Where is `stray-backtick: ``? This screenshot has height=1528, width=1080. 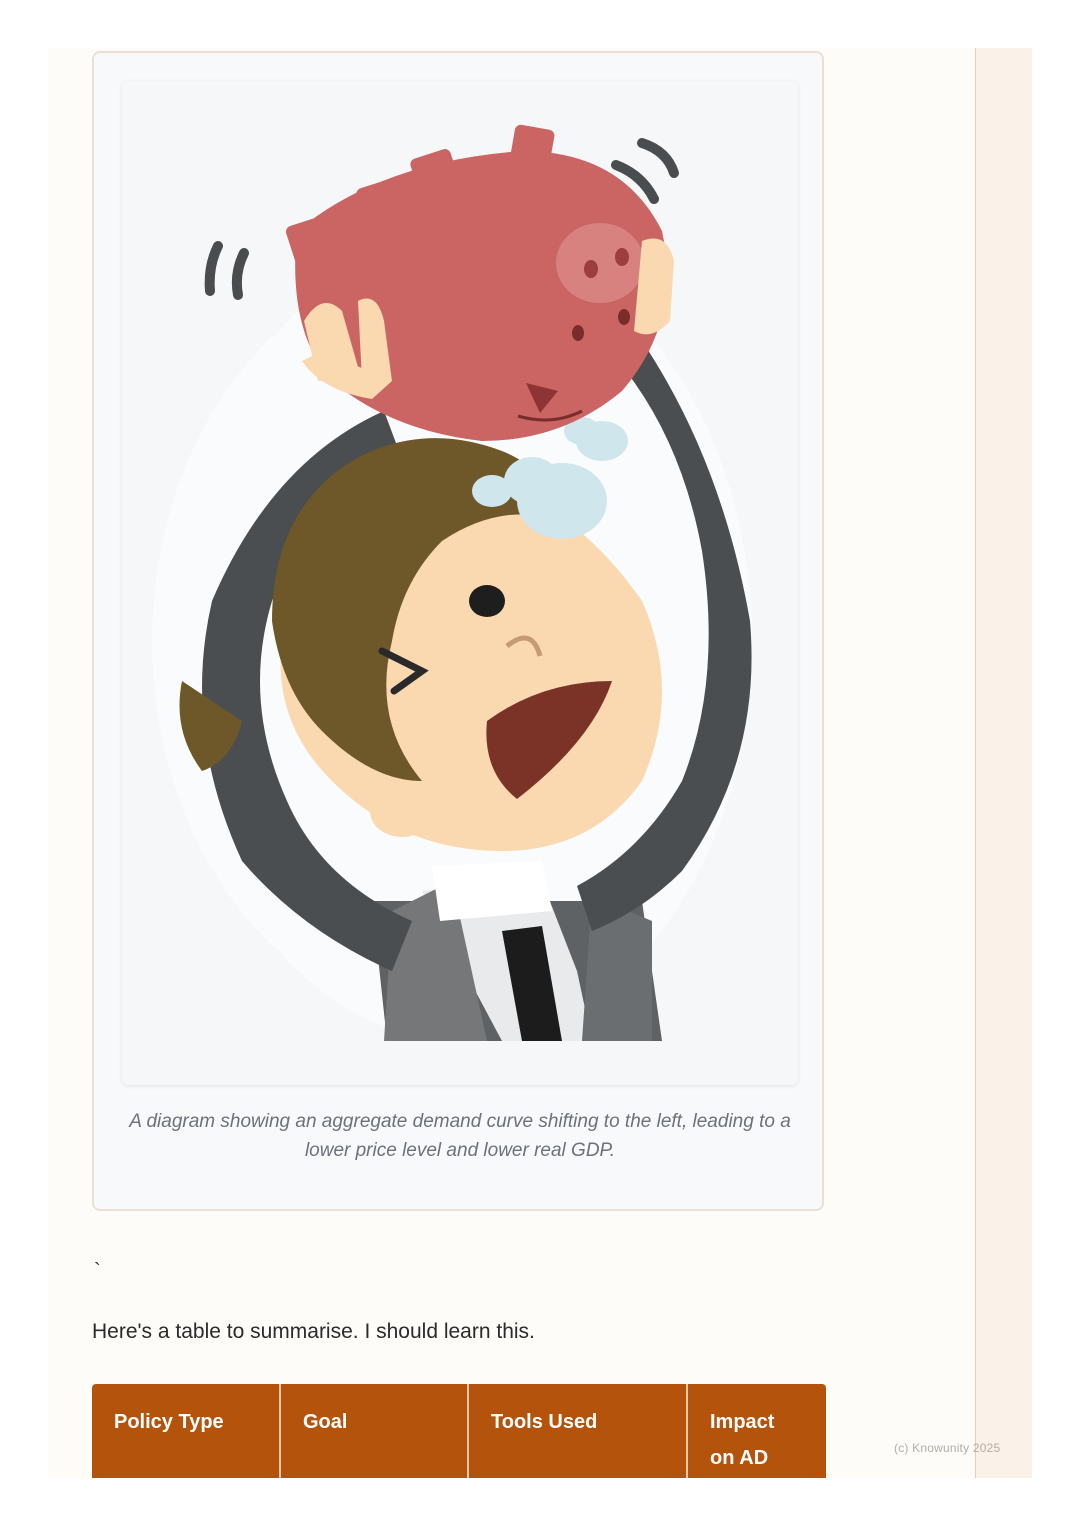 stray-backtick: ` is located at coordinates (97, 1271).